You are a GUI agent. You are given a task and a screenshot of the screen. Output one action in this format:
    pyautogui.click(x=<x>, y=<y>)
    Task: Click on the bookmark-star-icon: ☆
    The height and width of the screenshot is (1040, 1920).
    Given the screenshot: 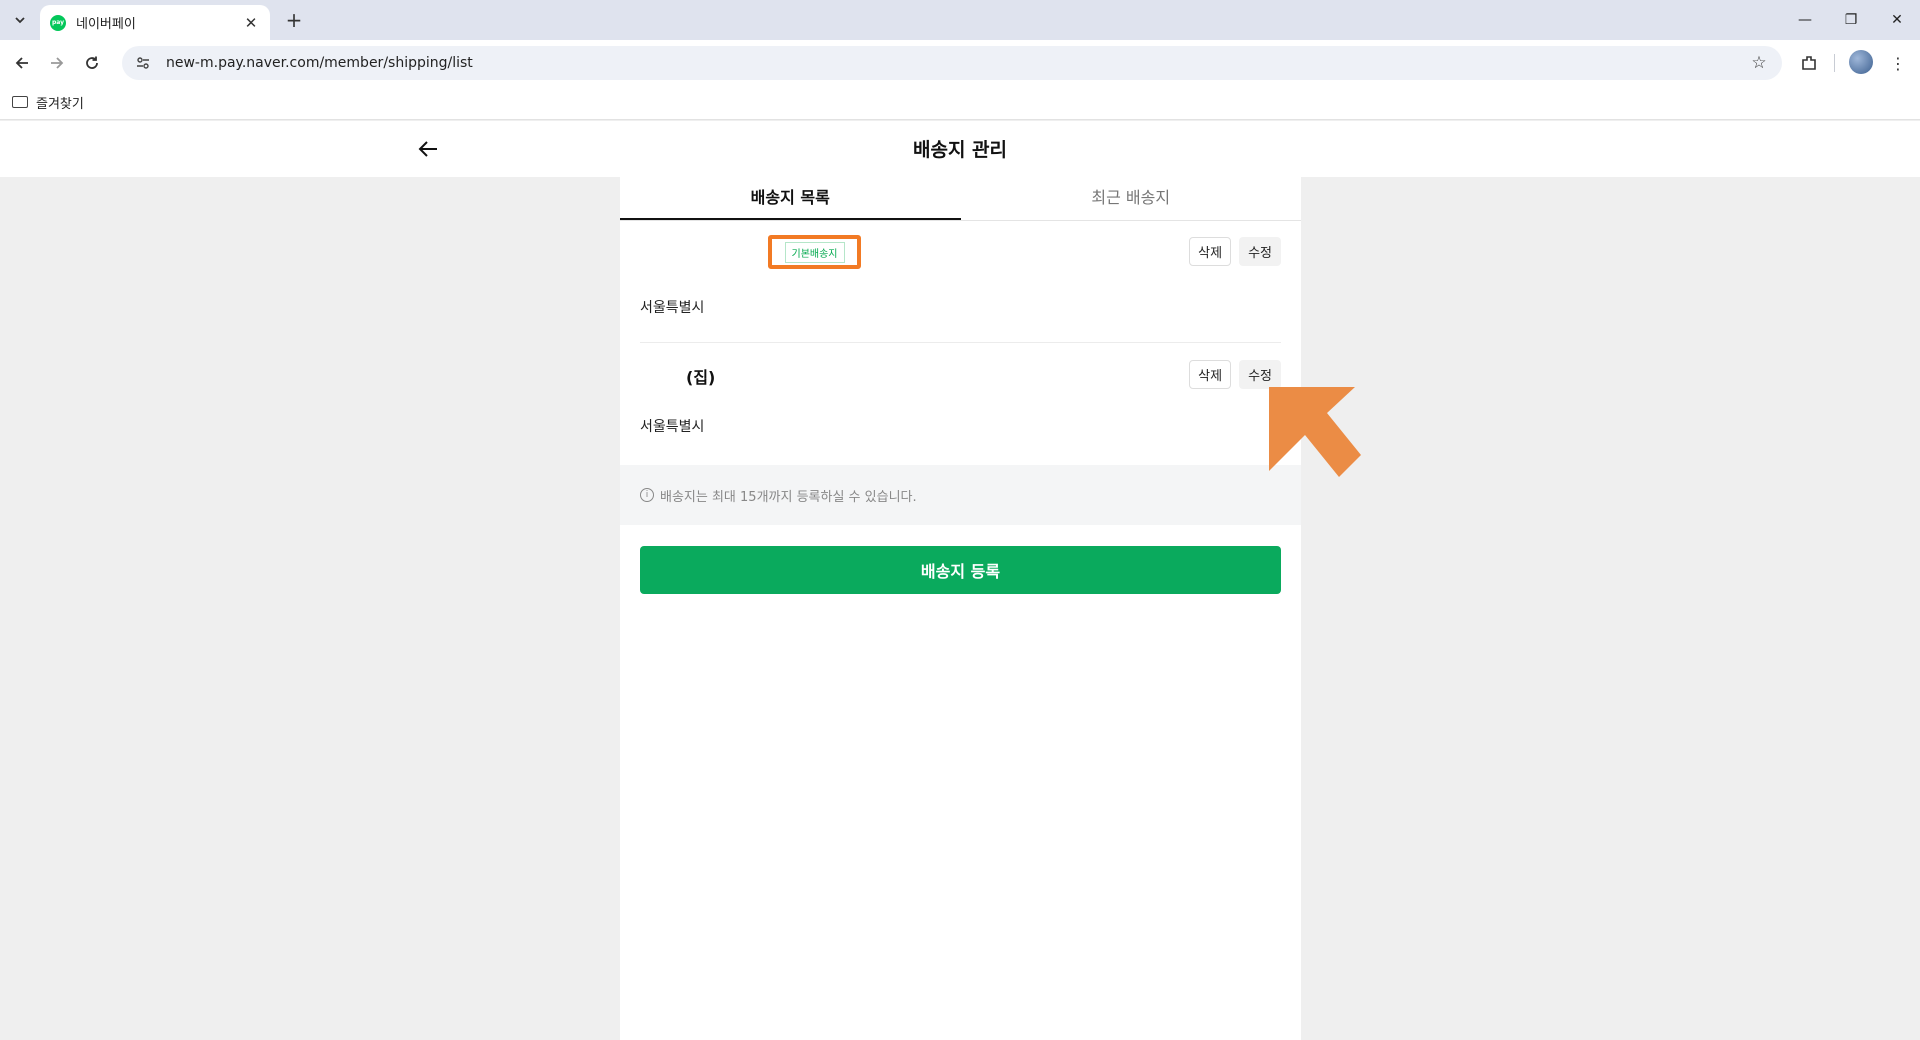 What is the action you would take?
    pyautogui.click(x=1759, y=63)
    